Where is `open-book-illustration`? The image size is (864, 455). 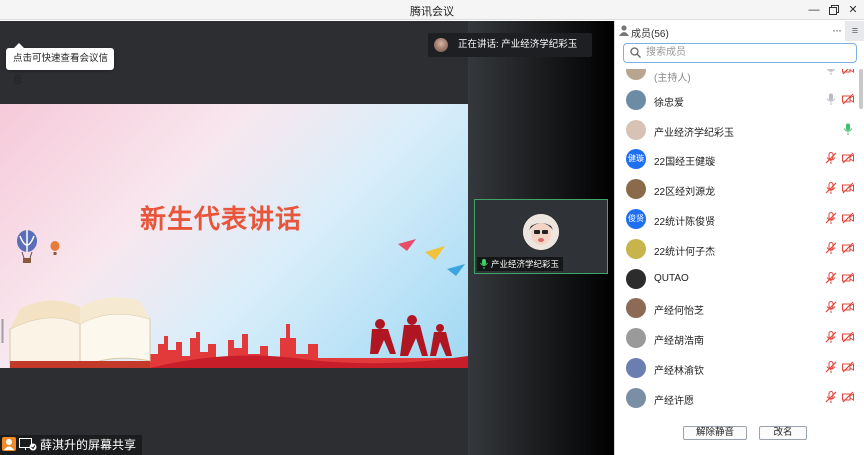 open-book-illustration is located at coordinates (80, 332).